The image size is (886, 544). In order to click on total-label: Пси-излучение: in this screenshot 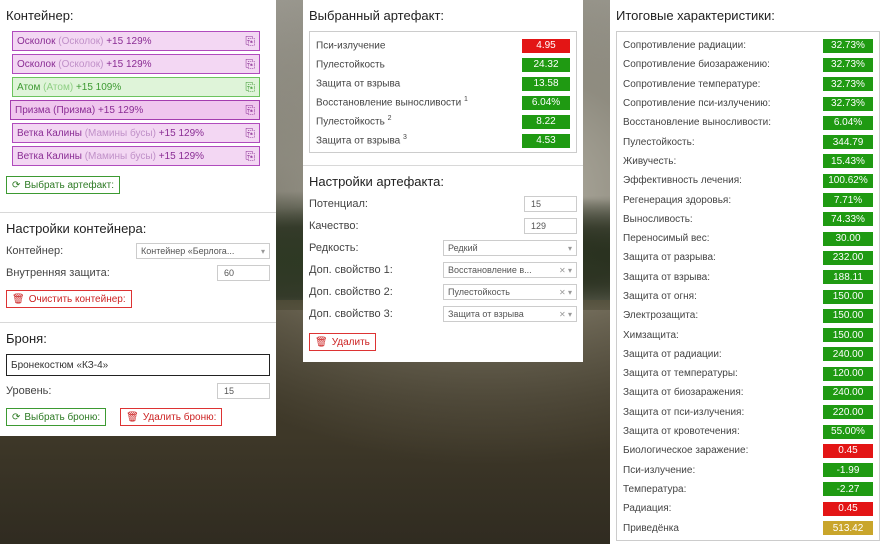, I will do `click(659, 470)`.